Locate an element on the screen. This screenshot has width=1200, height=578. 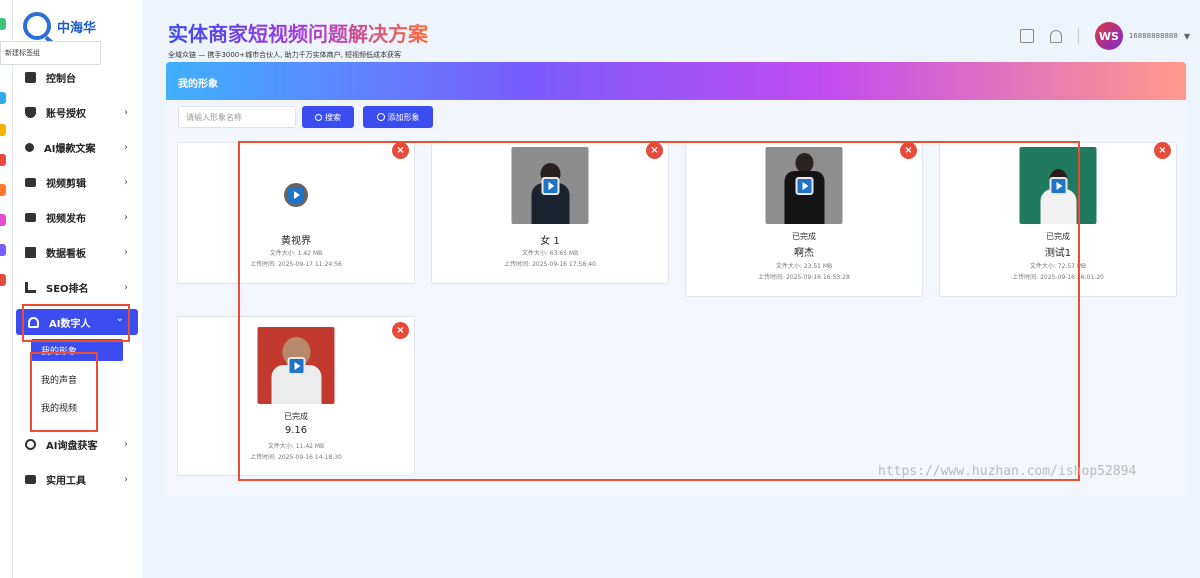
logo-text: 中海华 is located at coordinates (77, 28).